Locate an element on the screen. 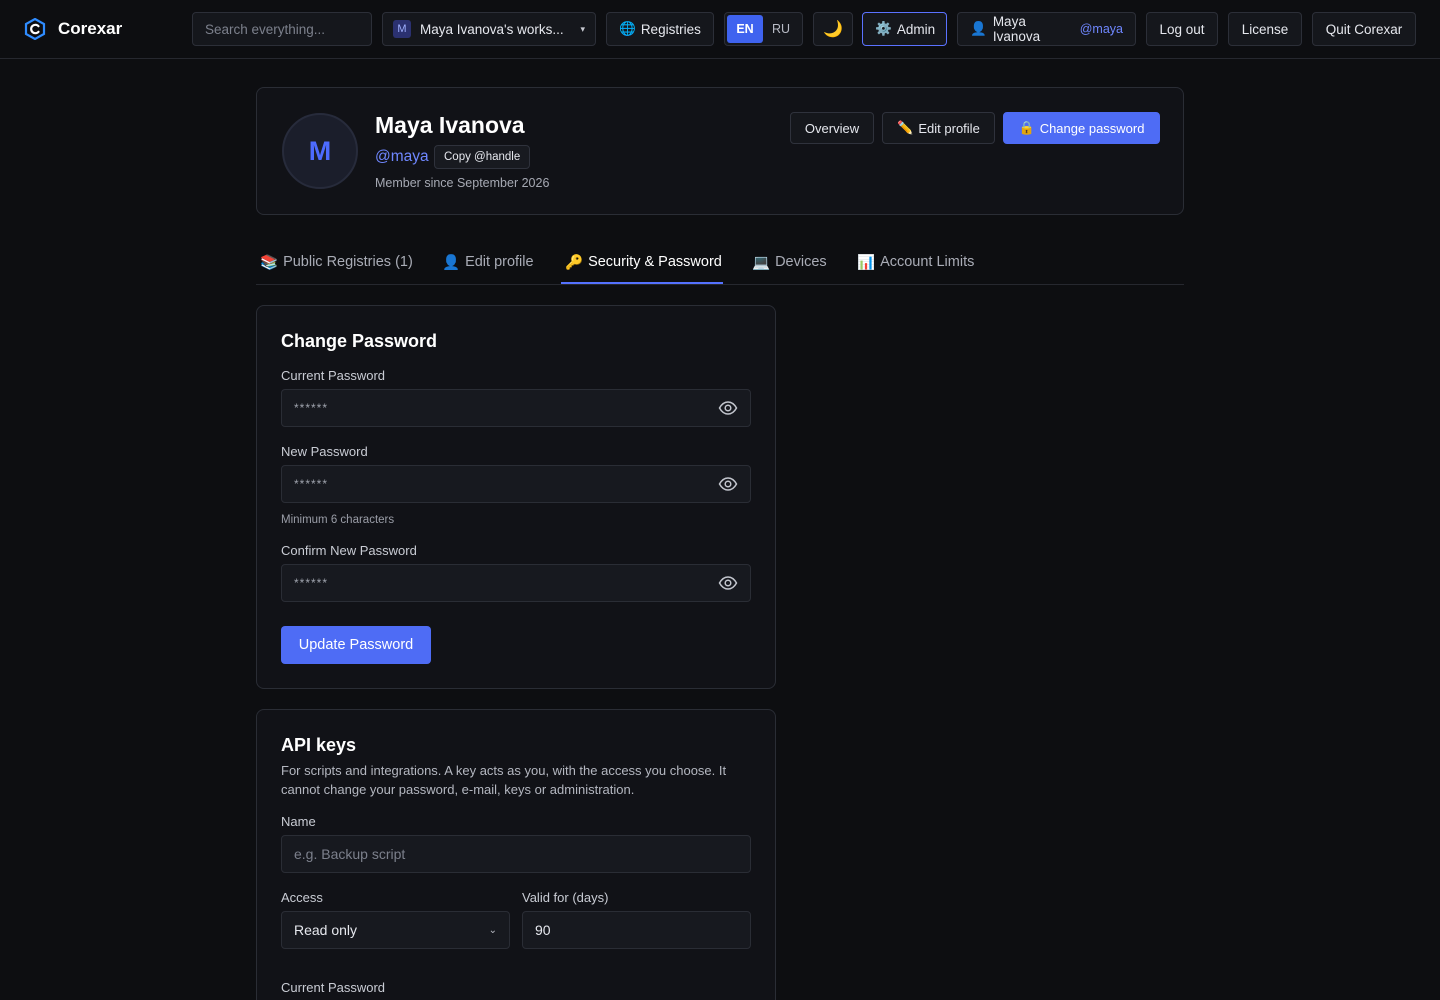  user-handle: @maya is located at coordinates (1101, 29).